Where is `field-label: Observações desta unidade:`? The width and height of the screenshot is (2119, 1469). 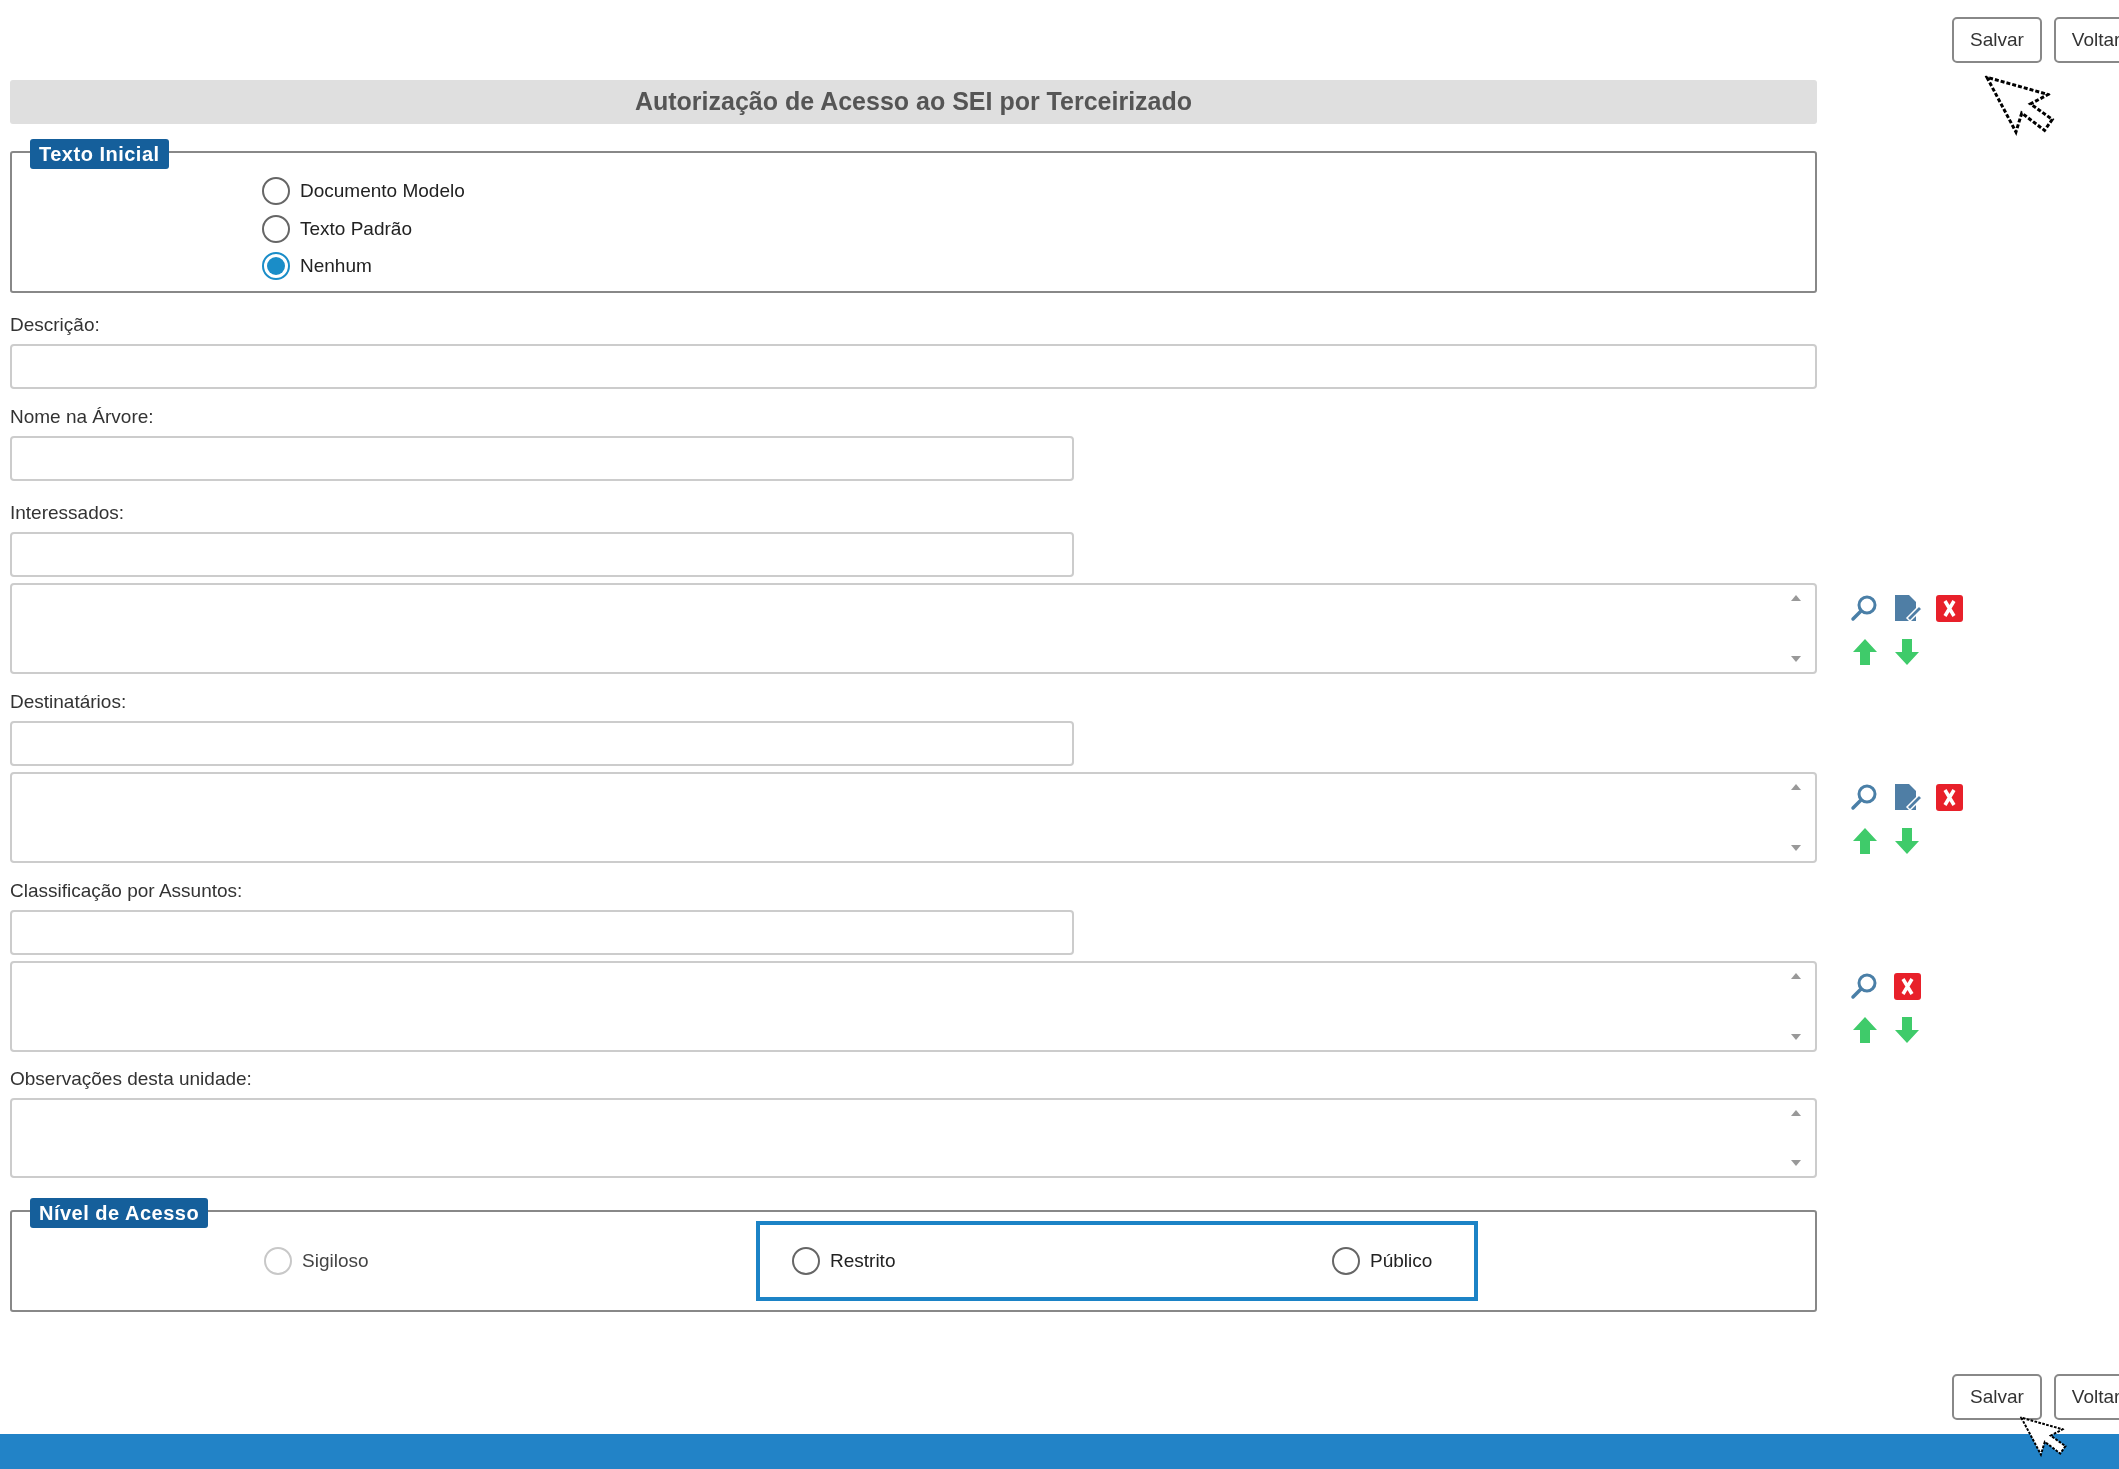
field-label: Observações desta unidade: is located at coordinates (131, 1079).